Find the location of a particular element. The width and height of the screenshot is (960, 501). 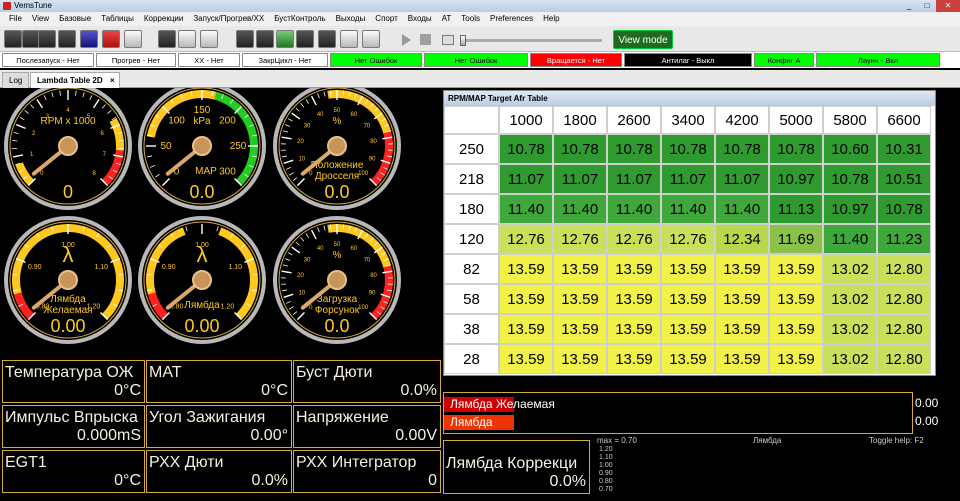

maximize-button: □ is located at coordinates (927, 6).